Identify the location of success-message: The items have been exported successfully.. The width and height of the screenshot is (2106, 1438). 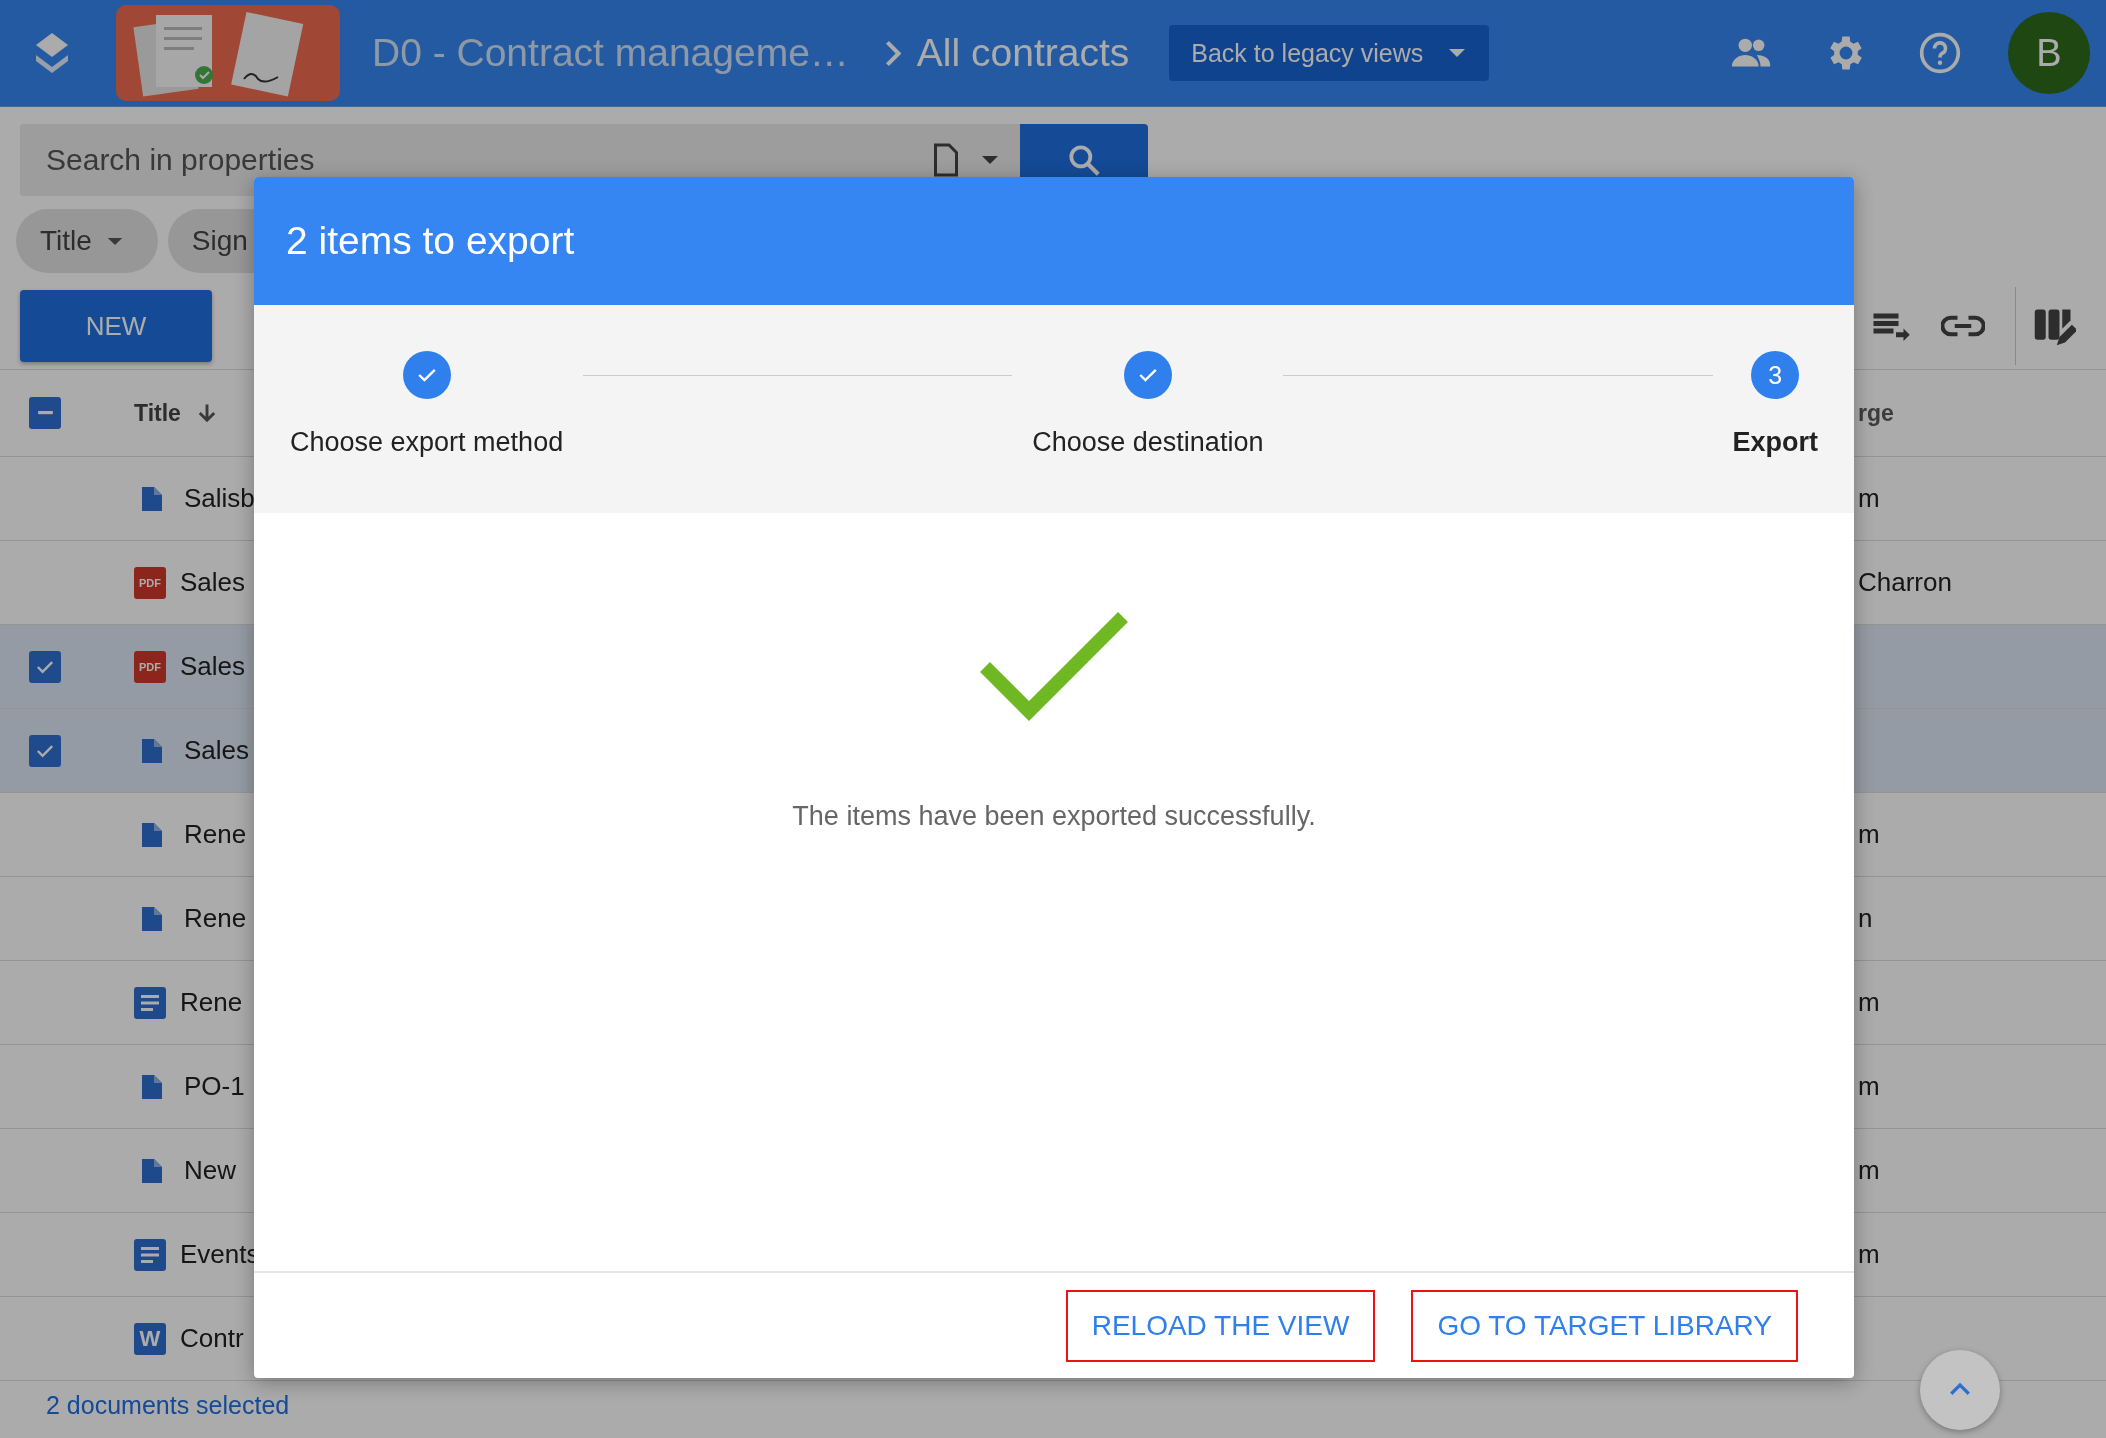
(1054, 816).